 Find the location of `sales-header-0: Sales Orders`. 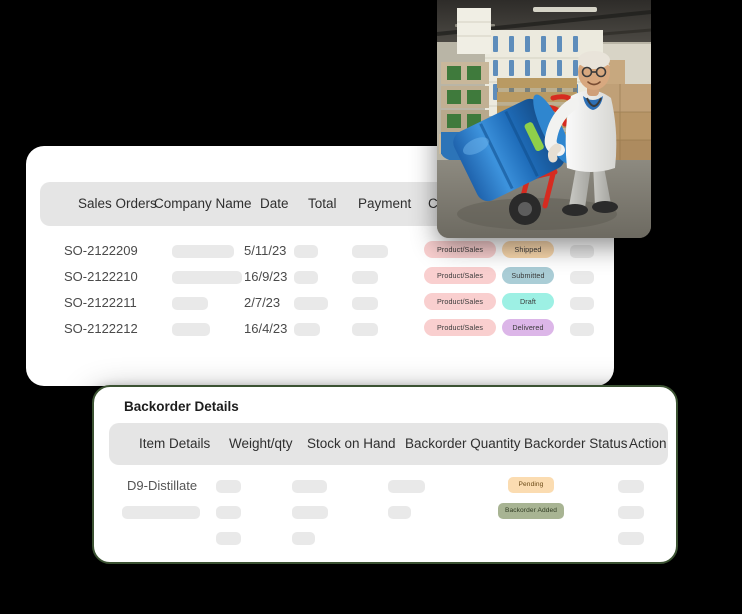

sales-header-0: Sales Orders is located at coordinates (117, 203).